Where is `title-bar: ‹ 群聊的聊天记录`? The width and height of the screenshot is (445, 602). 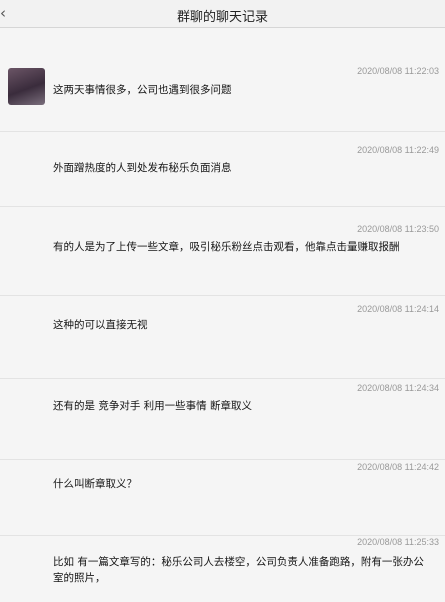
title-bar: ‹ 群聊的聊天记录 is located at coordinates (222, 14).